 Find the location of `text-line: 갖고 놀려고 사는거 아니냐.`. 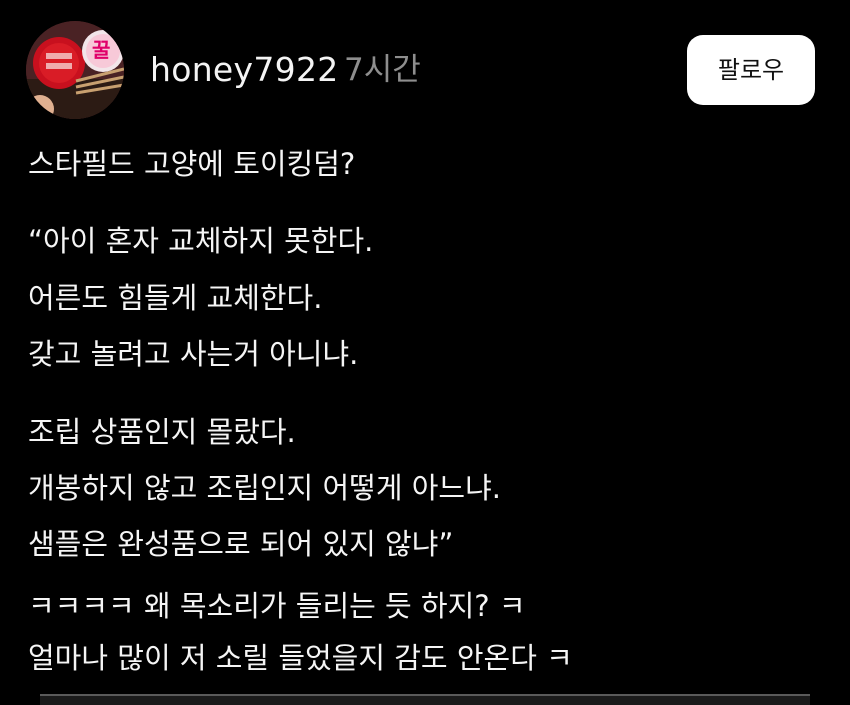

text-line: 갖고 놀려고 사는거 아니냐. is located at coordinates (193, 354).